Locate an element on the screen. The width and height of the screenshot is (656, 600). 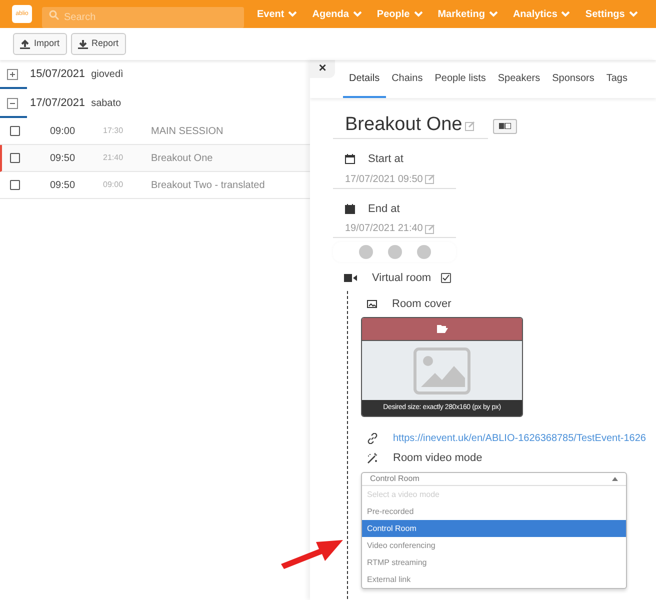
dropdown-option: Video conferencing is located at coordinates (494, 545).